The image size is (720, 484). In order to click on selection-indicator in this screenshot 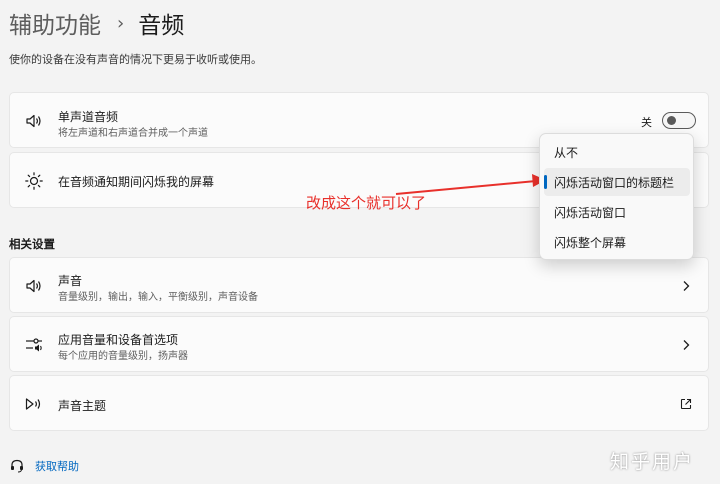, I will do `click(545, 182)`.